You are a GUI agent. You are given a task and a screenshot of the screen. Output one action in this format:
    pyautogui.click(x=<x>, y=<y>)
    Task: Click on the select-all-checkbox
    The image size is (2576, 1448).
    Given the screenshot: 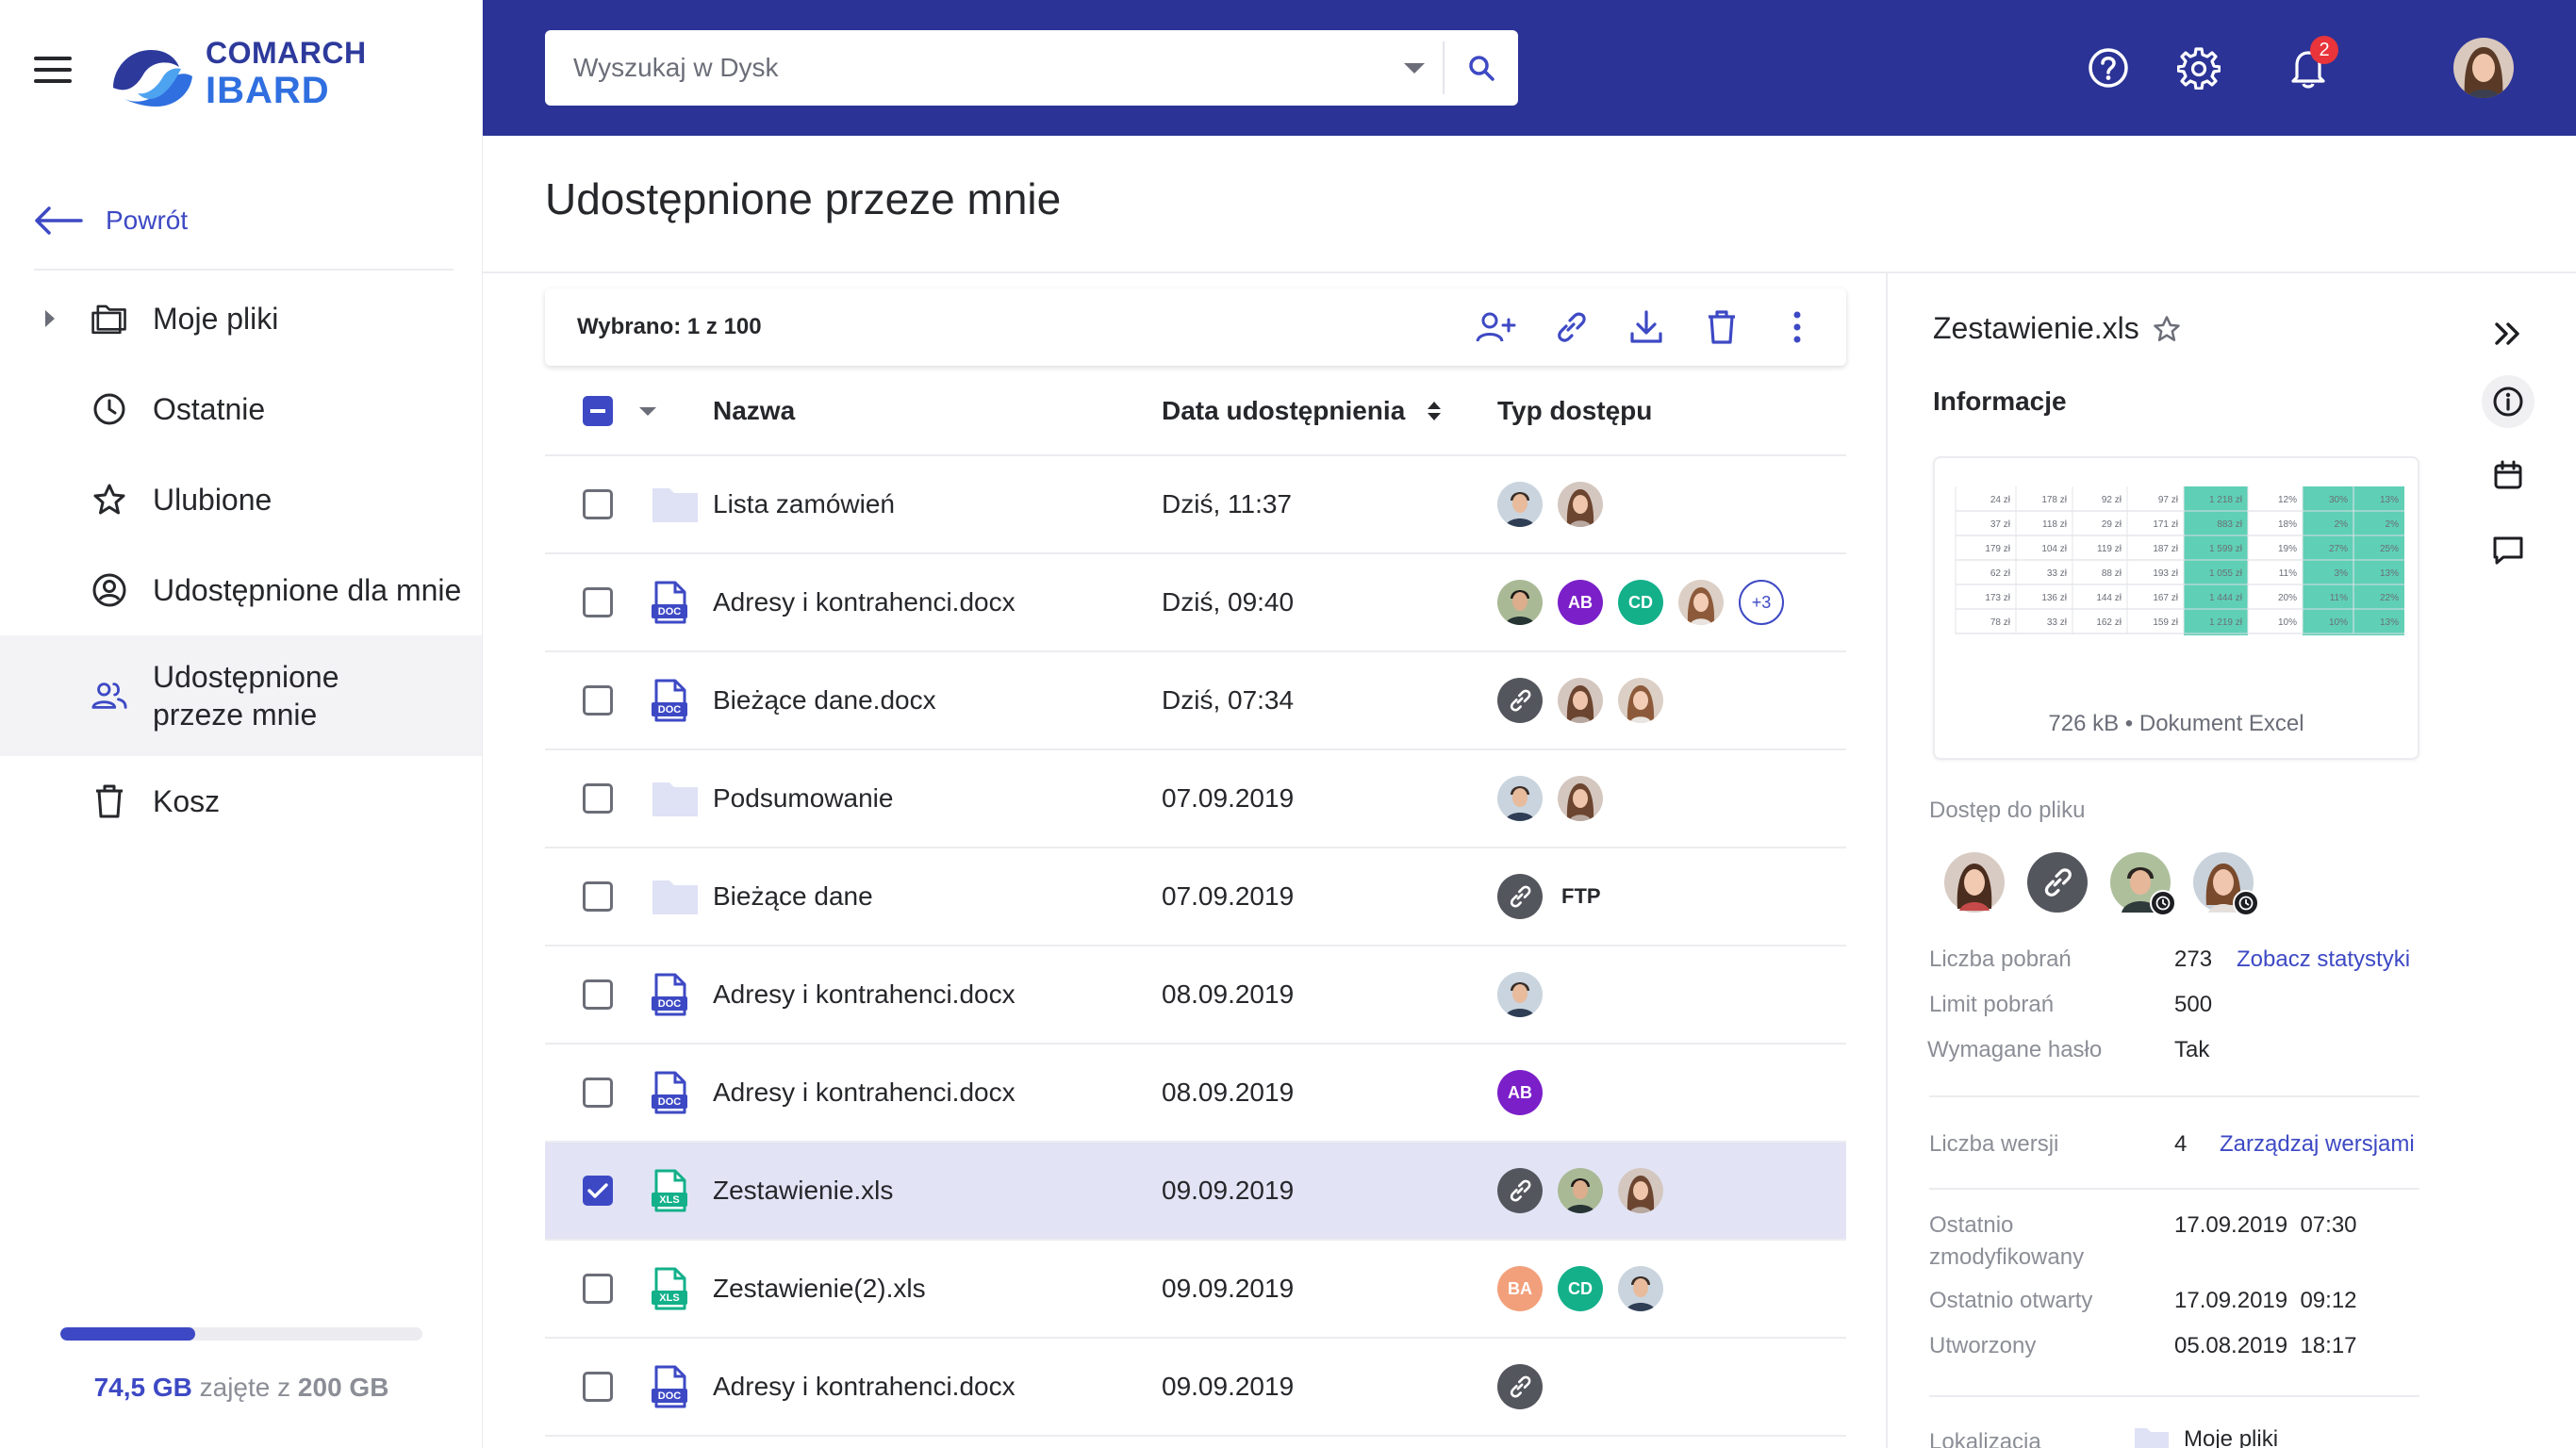 What is the action you would take?
    pyautogui.click(x=598, y=411)
    